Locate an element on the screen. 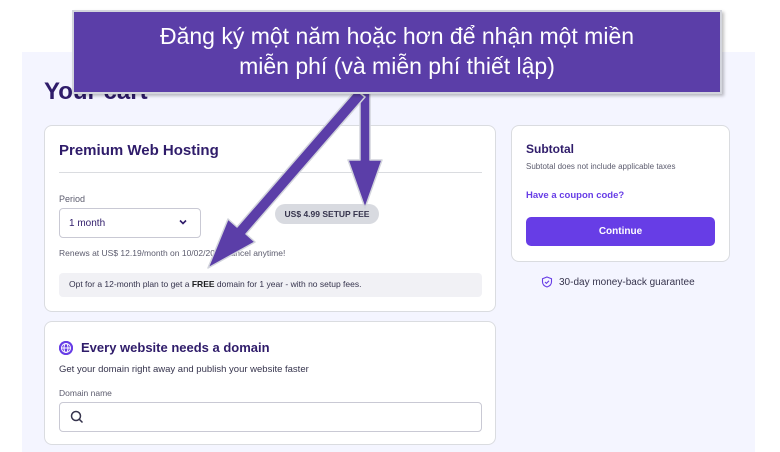  promo-bold: FREE is located at coordinates (203, 284).